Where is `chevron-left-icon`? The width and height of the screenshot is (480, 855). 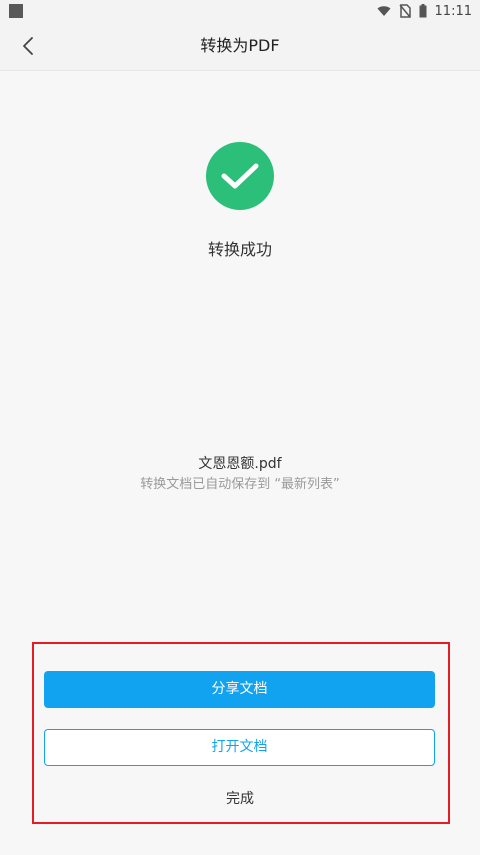
chevron-left-icon is located at coordinates (28, 46).